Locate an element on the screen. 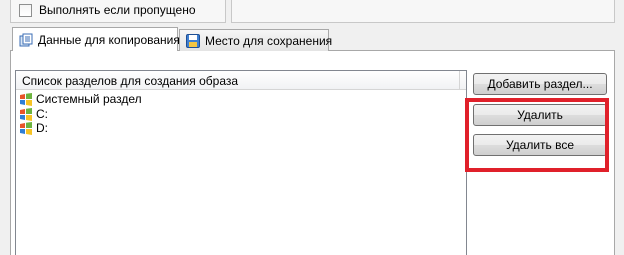  list-item: C: is located at coordinates (80, 114).